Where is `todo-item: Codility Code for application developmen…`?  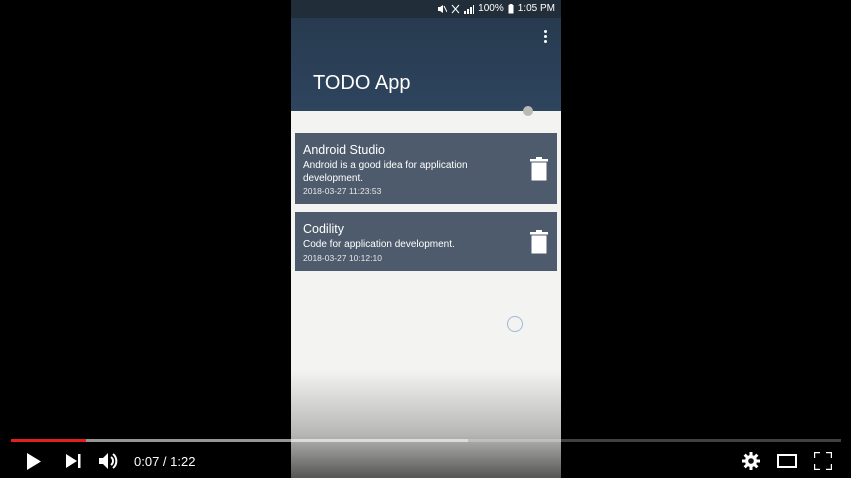 todo-item: Codility Code for application developmen… is located at coordinates (426, 241).